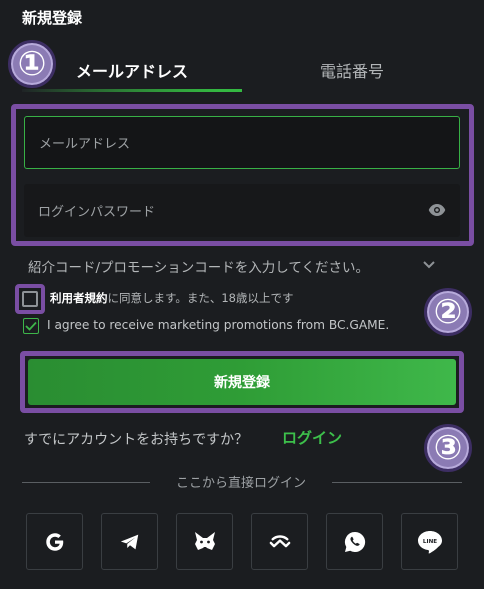  I want to click on whatsapp-login-button, so click(354, 541).